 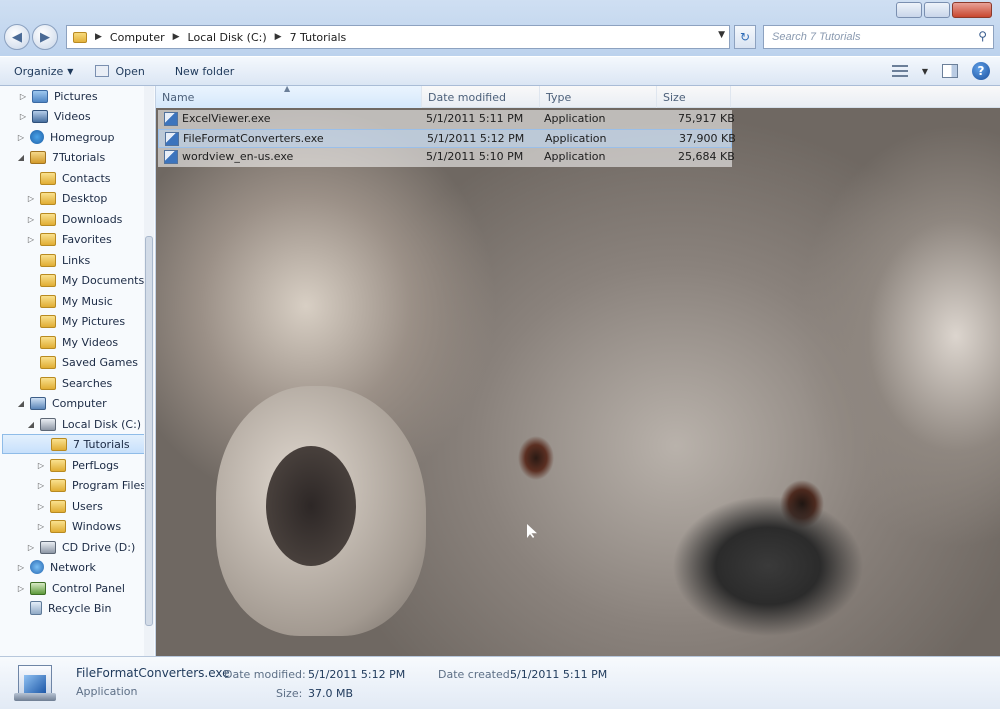 What do you see at coordinates (68, 178) in the screenshot?
I see `sidebar-item-contacts: Contacts` at bounding box center [68, 178].